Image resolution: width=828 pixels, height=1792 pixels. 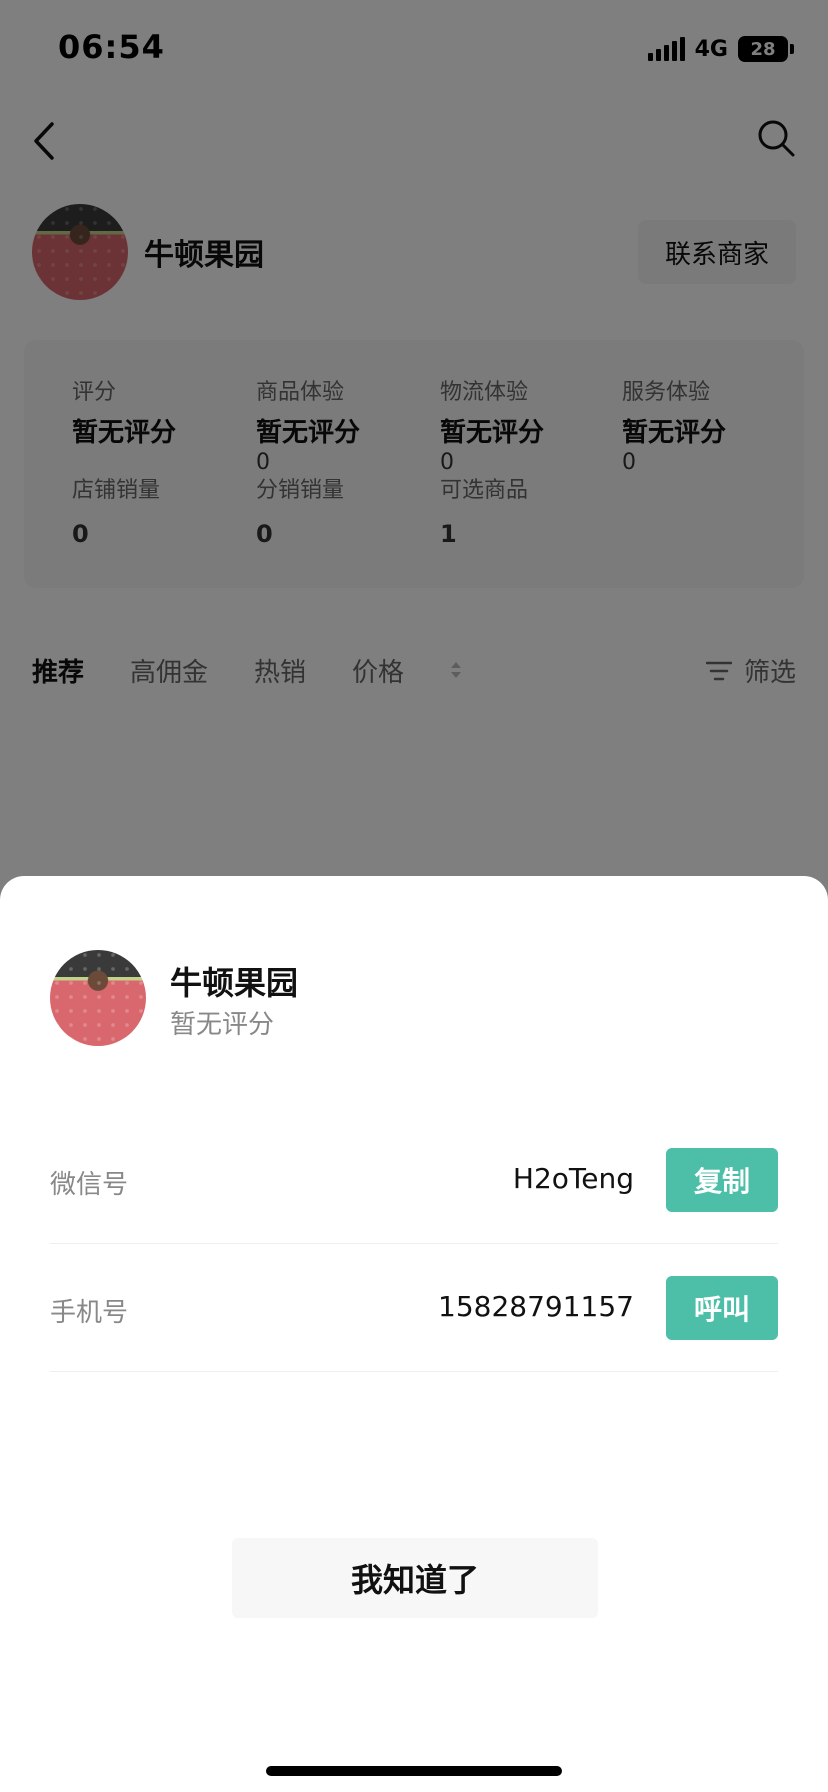 I want to click on call-button: 呼叫, so click(x=722, y=1308).